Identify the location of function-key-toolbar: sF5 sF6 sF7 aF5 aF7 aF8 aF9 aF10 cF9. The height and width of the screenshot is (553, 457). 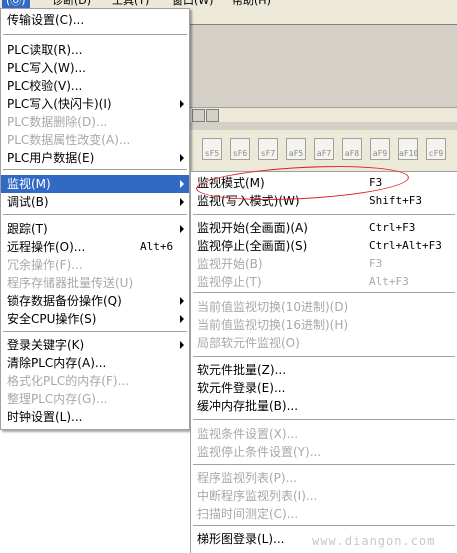
(323, 149).